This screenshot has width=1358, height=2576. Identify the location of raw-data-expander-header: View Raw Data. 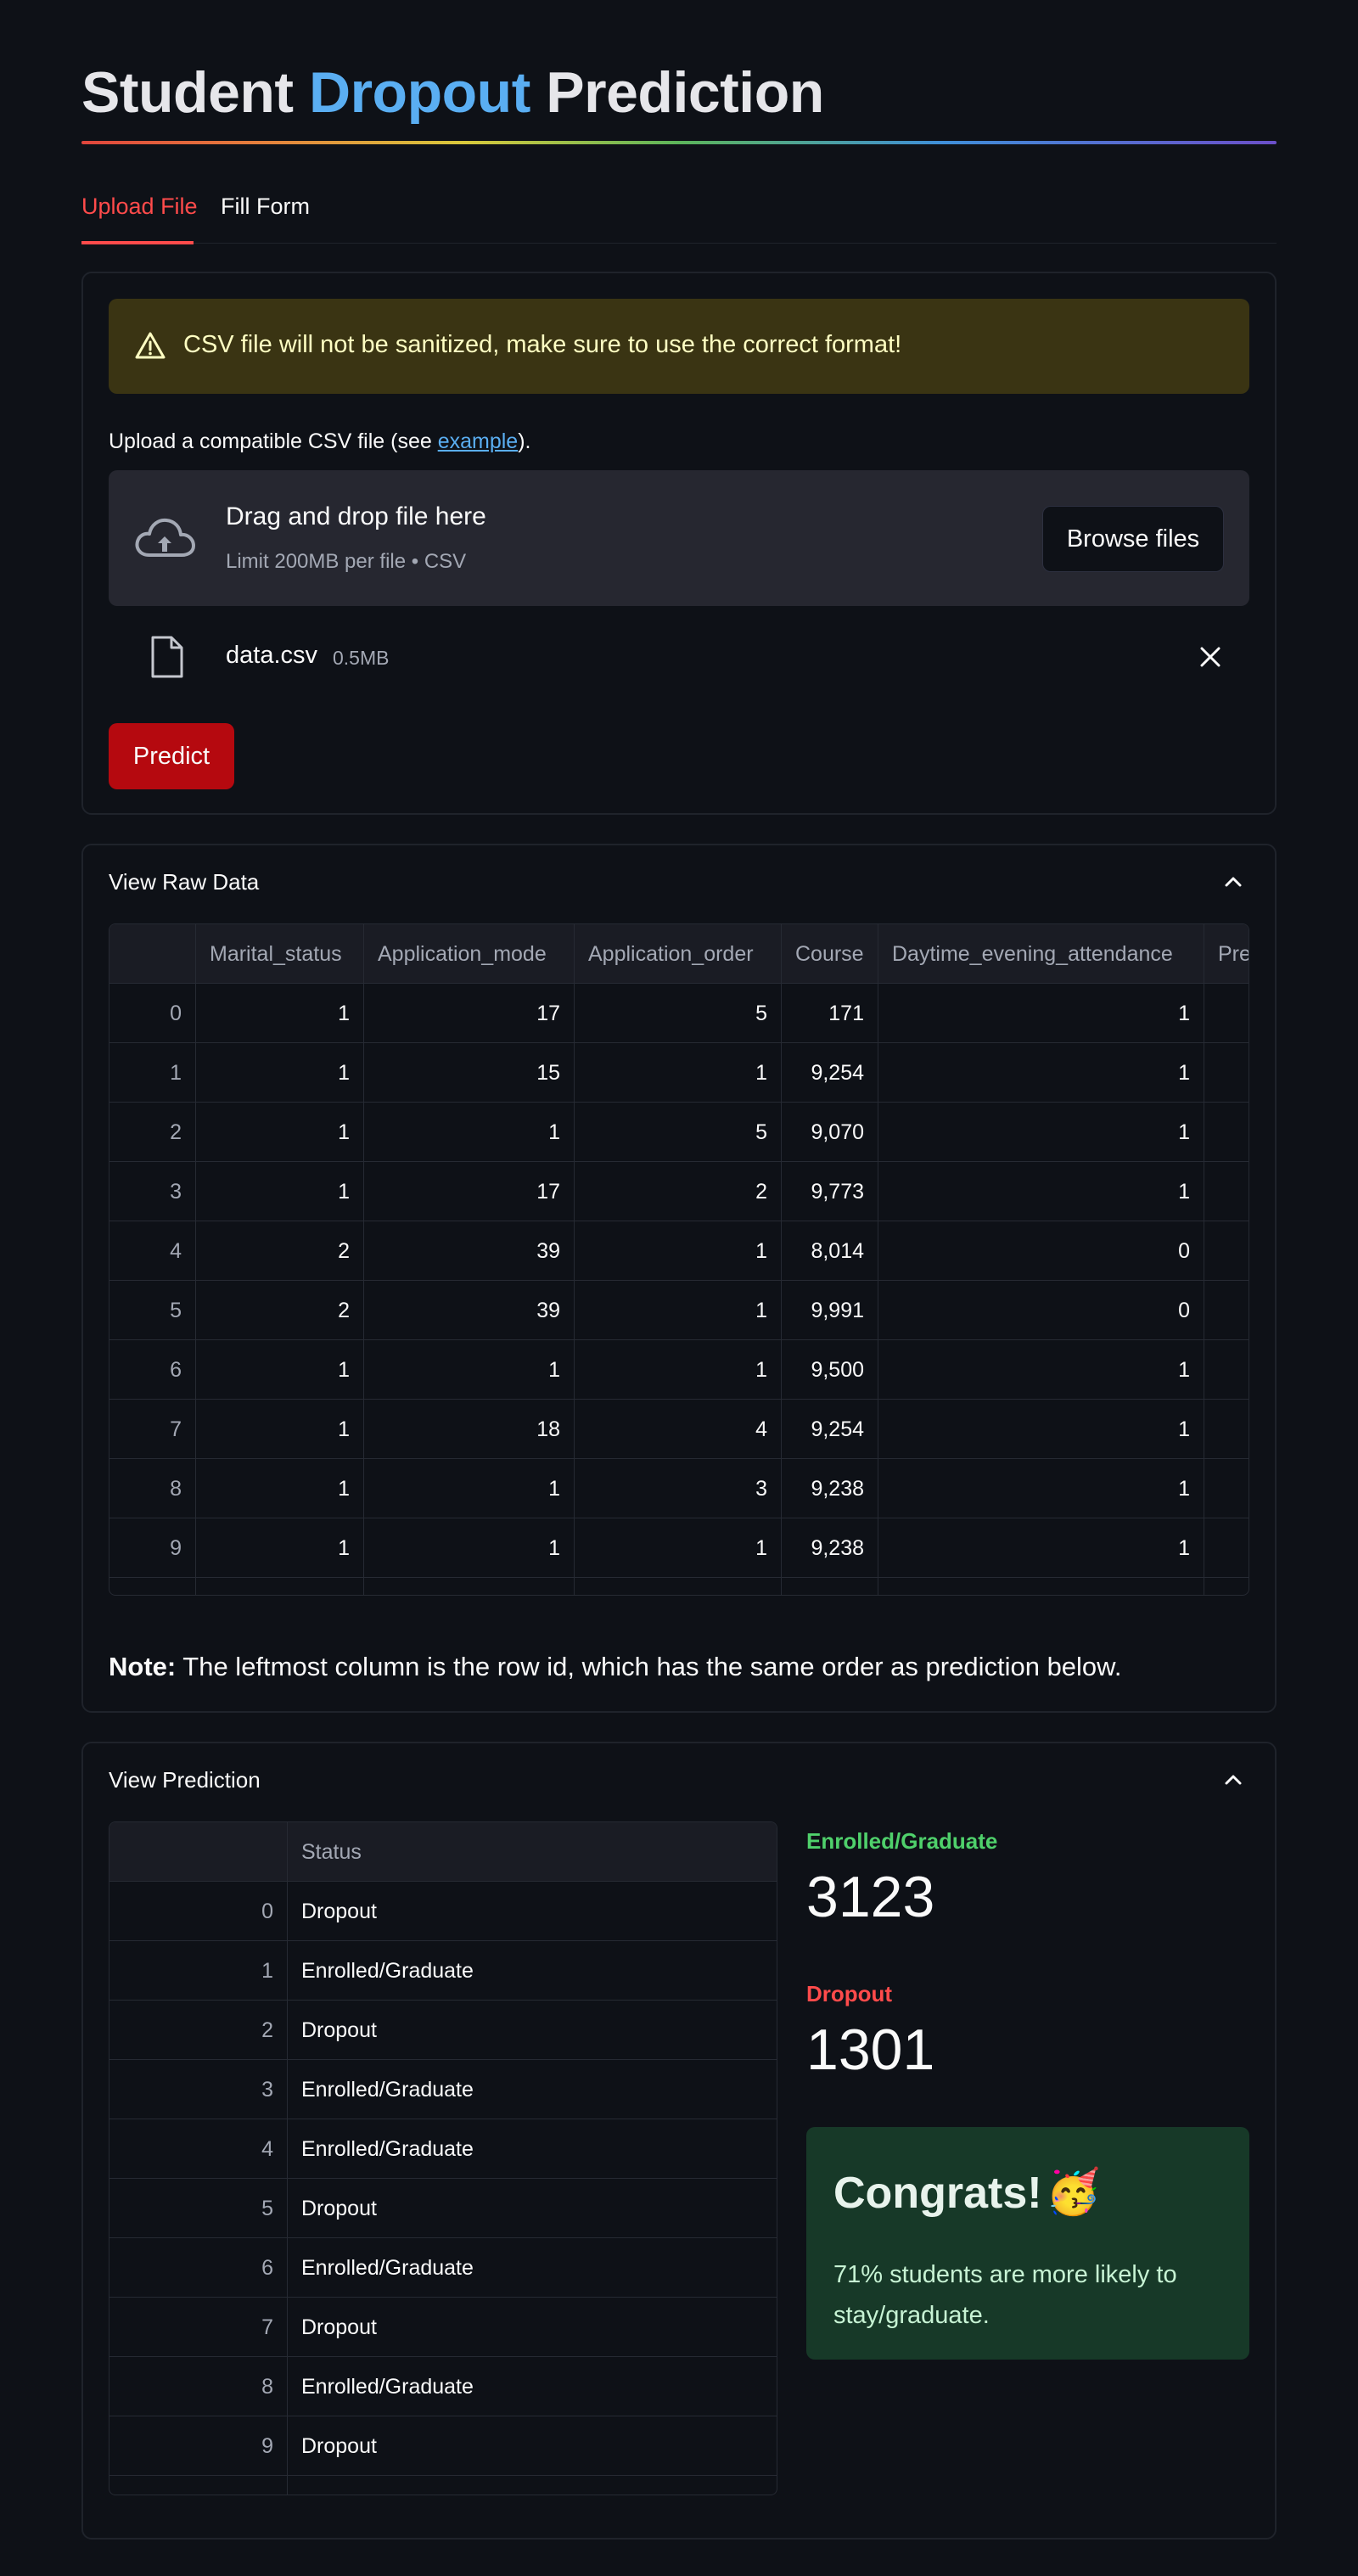
(184, 882).